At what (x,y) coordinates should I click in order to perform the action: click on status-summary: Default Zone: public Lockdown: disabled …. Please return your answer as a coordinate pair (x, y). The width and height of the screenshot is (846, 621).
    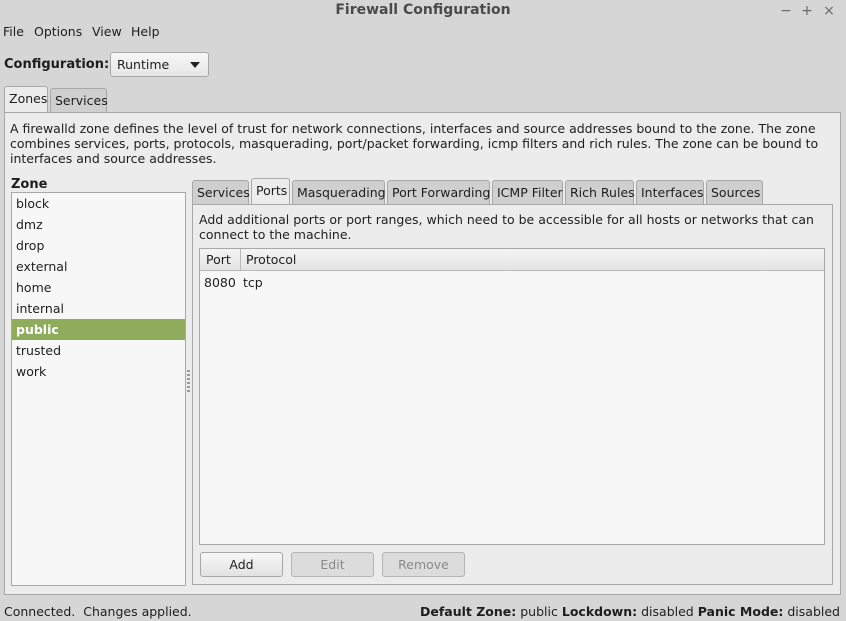
    Looking at the image, I should click on (630, 611).